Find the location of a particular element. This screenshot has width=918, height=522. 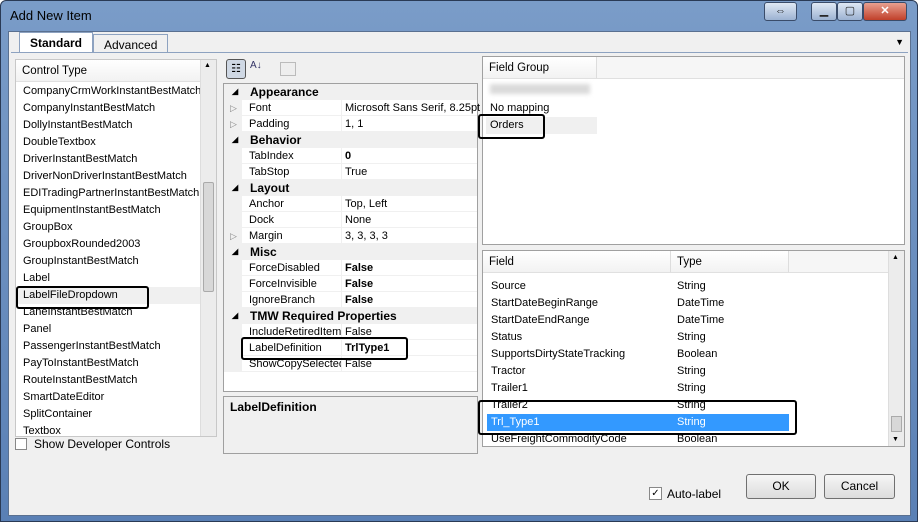

property-value: 3, 3, 3, 3 is located at coordinates (366, 236).